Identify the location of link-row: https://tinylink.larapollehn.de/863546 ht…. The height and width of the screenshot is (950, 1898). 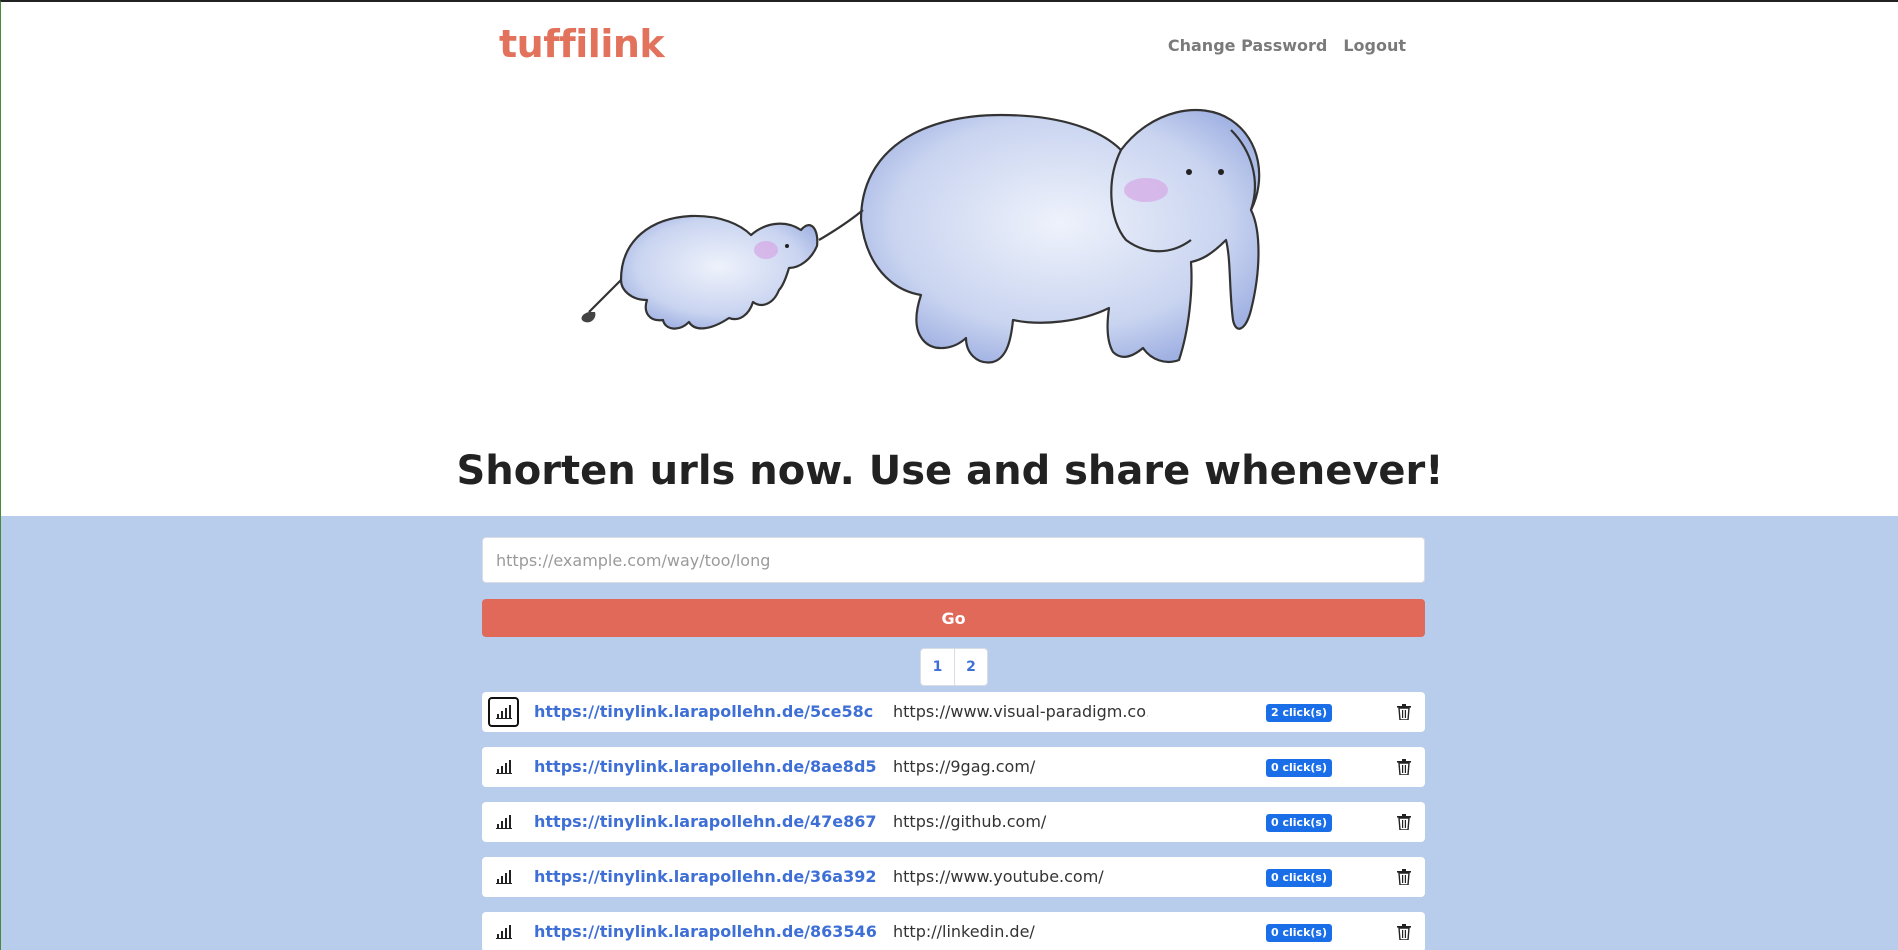
(953, 931).